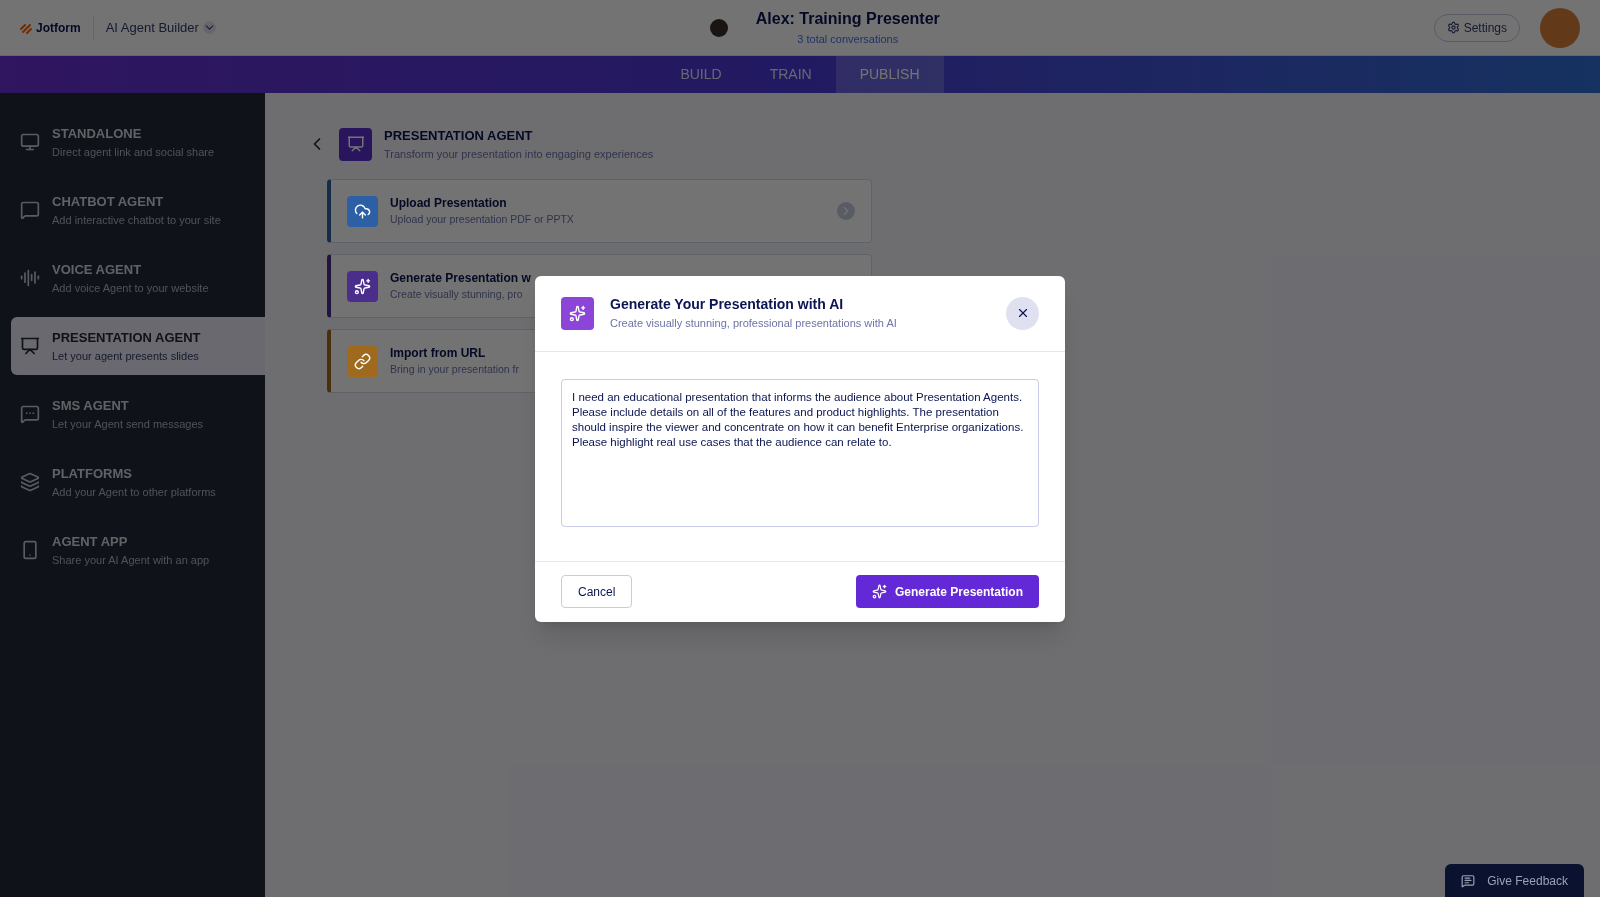 This screenshot has width=1600, height=897. Describe the element at coordinates (459, 136) in the screenshot. I see `page-title: PRESENTATION AGENT` at that location.